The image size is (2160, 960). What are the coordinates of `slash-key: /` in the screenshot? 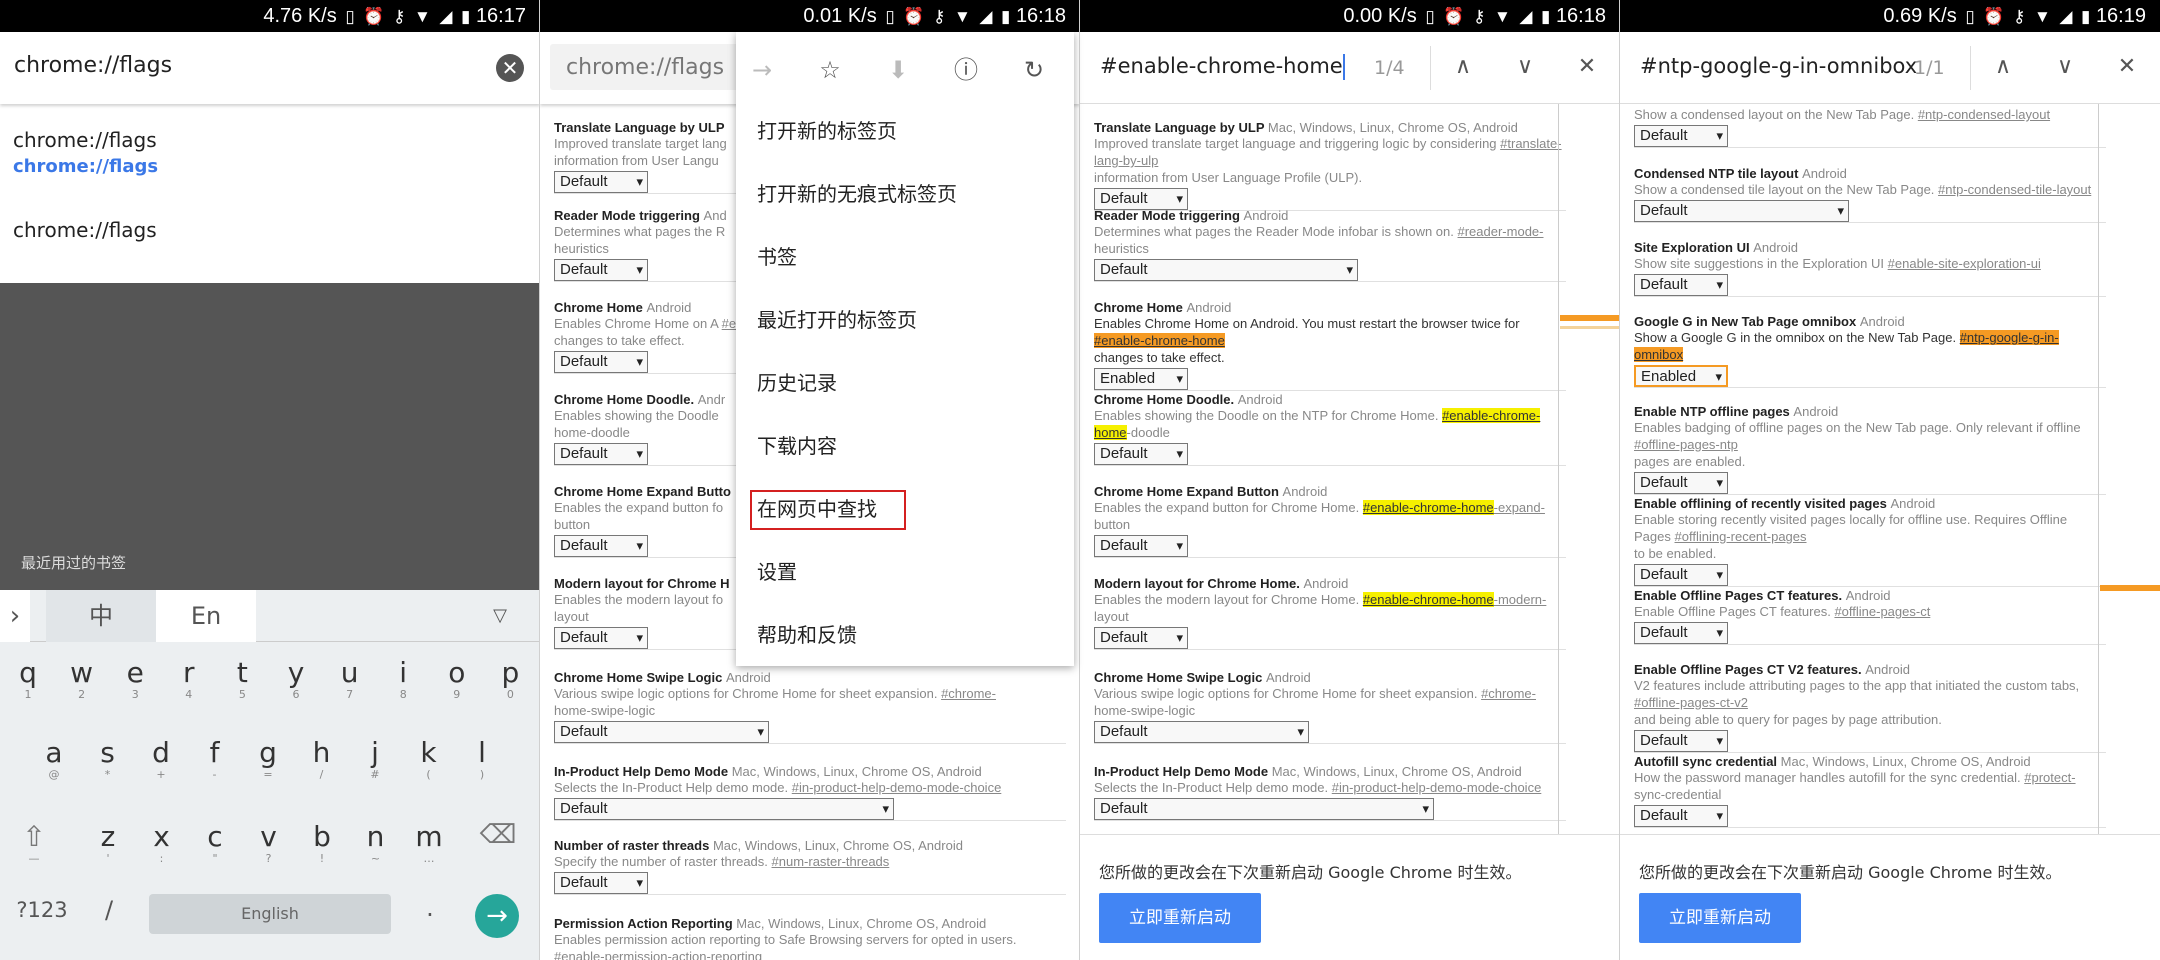 It's located at (109, 910).